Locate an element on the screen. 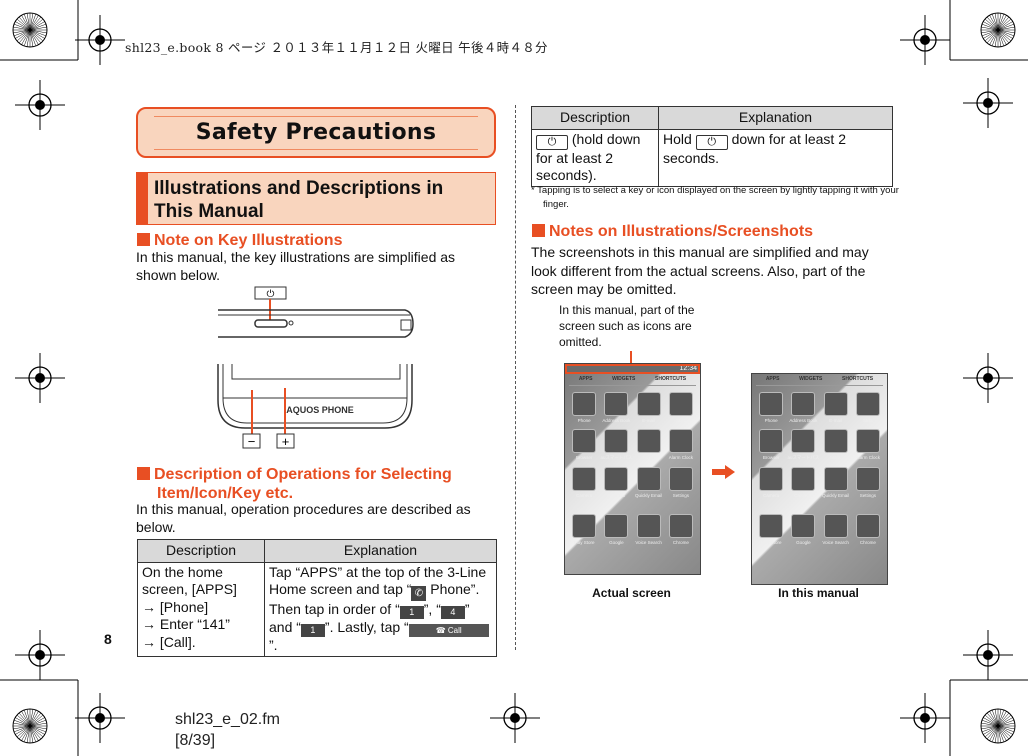 The image size is (1028, 756). app-label: Browser is located at coordinates (584, 457).